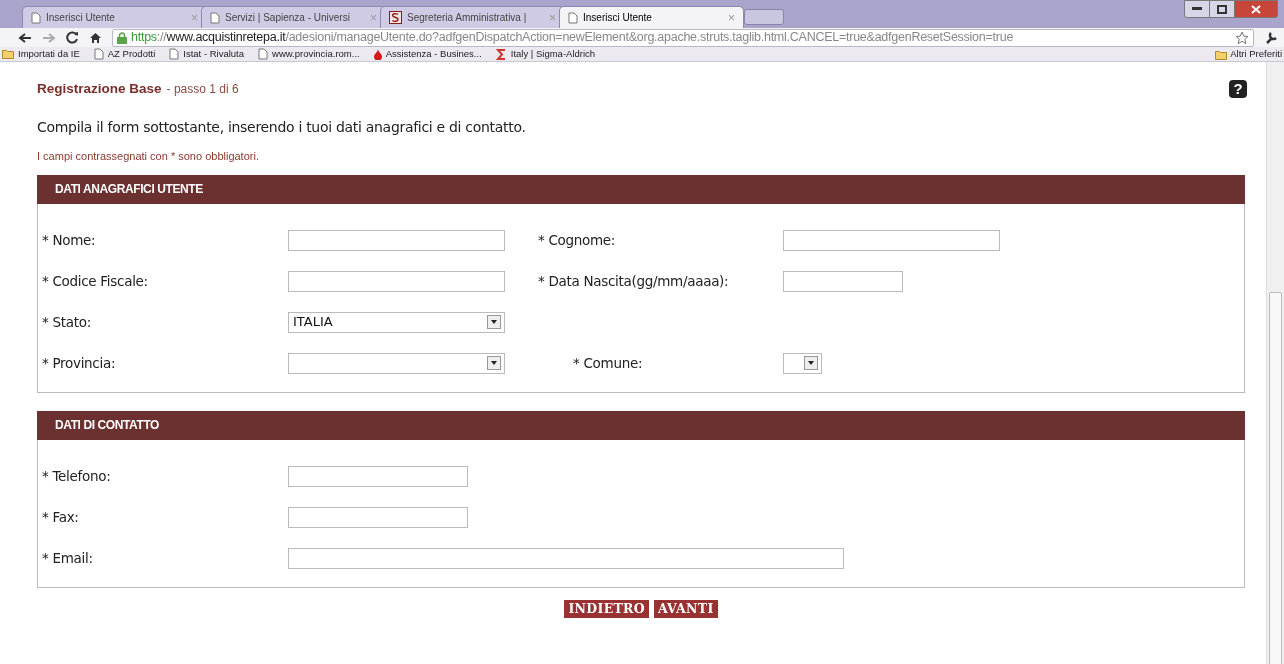 Image resolution: width=1284 pixels, height=664 pixels. What do you see at coordinates (69, 240) in the screenshot?
I see `field-label: * Nome:` at bounding box center [69, 240].